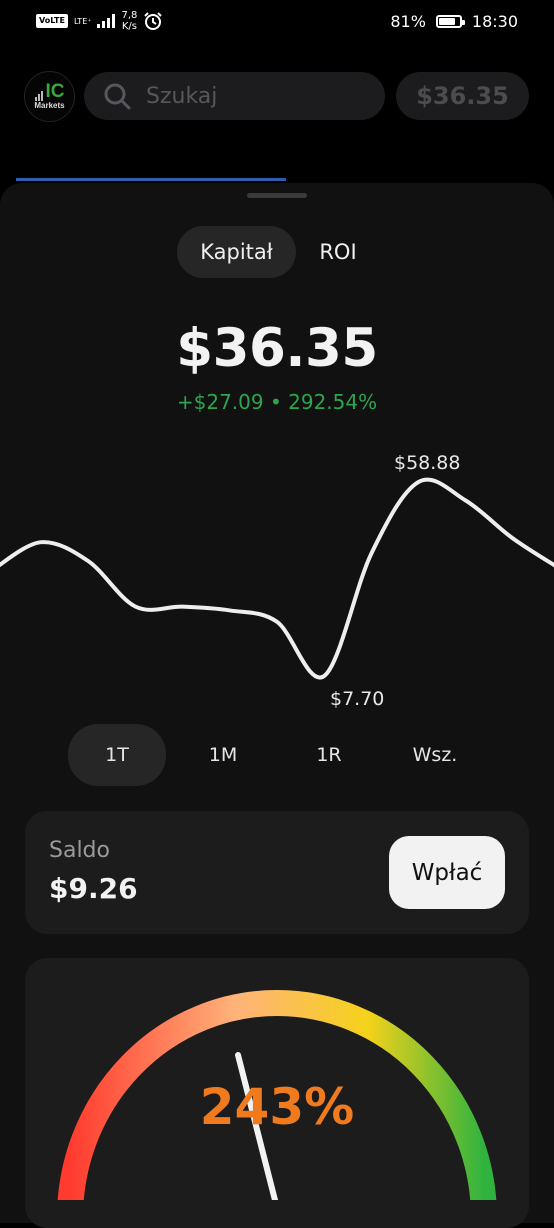  What do you see at coordinates (447, 872) in the screenshot?
I see `deposit-button: Wpłać` at bounding box center [447, 872].